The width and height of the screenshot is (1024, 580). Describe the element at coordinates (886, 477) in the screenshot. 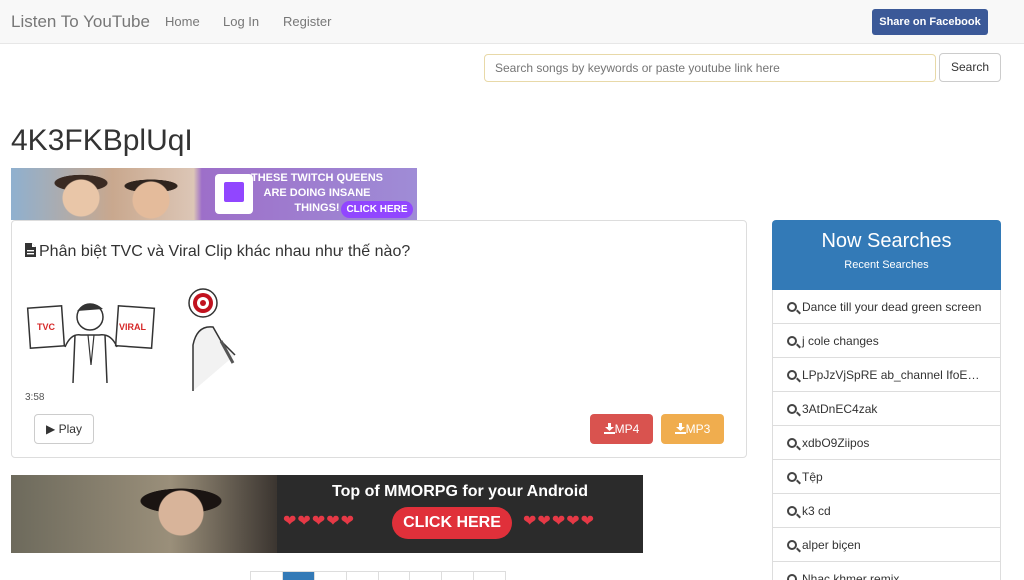

I see `recent-search-item: Tệp` at that location.